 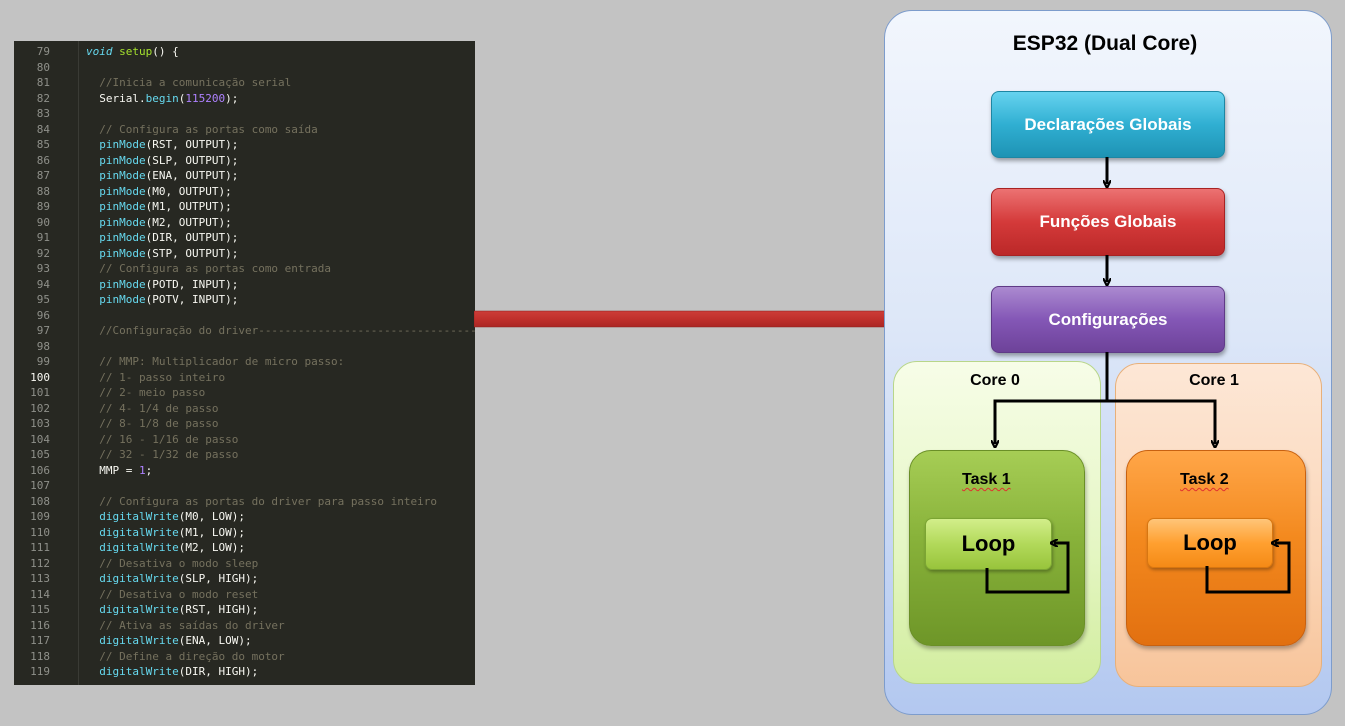 I want to click on loop-1-feedback, so click(x=1027, y=568).